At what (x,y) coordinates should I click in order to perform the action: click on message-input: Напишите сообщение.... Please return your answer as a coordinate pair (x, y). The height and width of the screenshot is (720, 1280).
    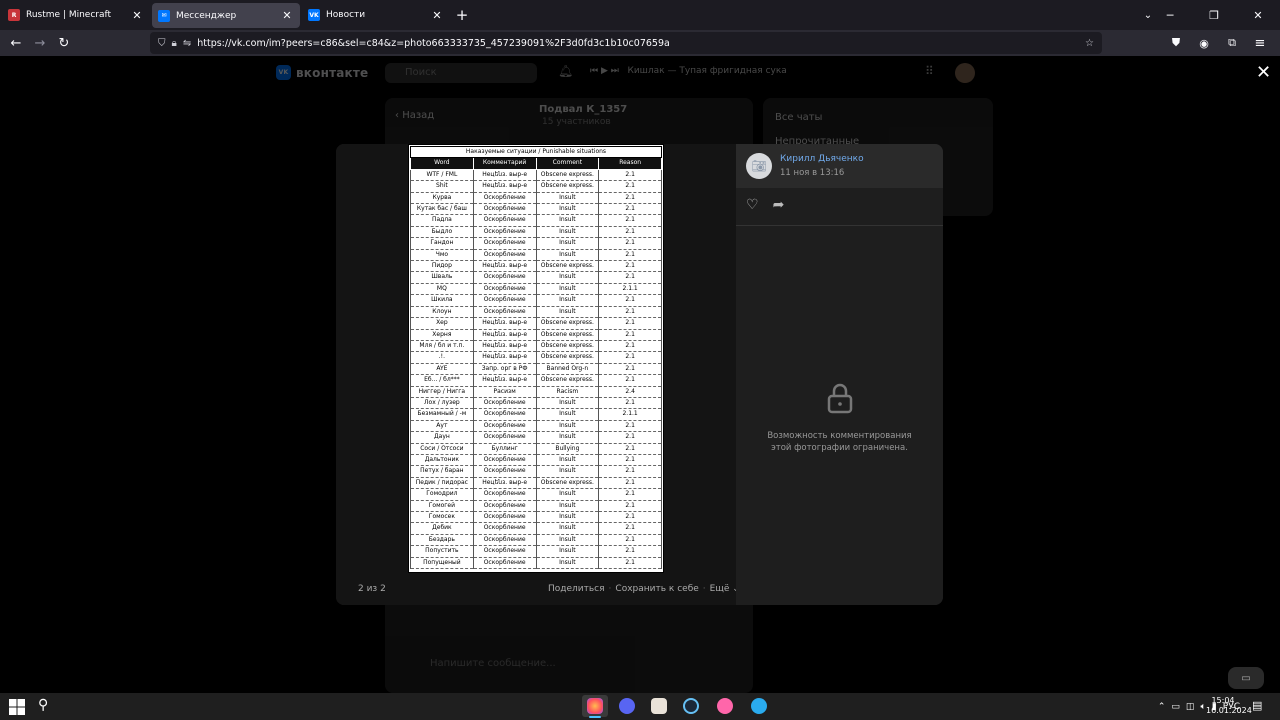
    Looking at the image, I should click on (493, 663).